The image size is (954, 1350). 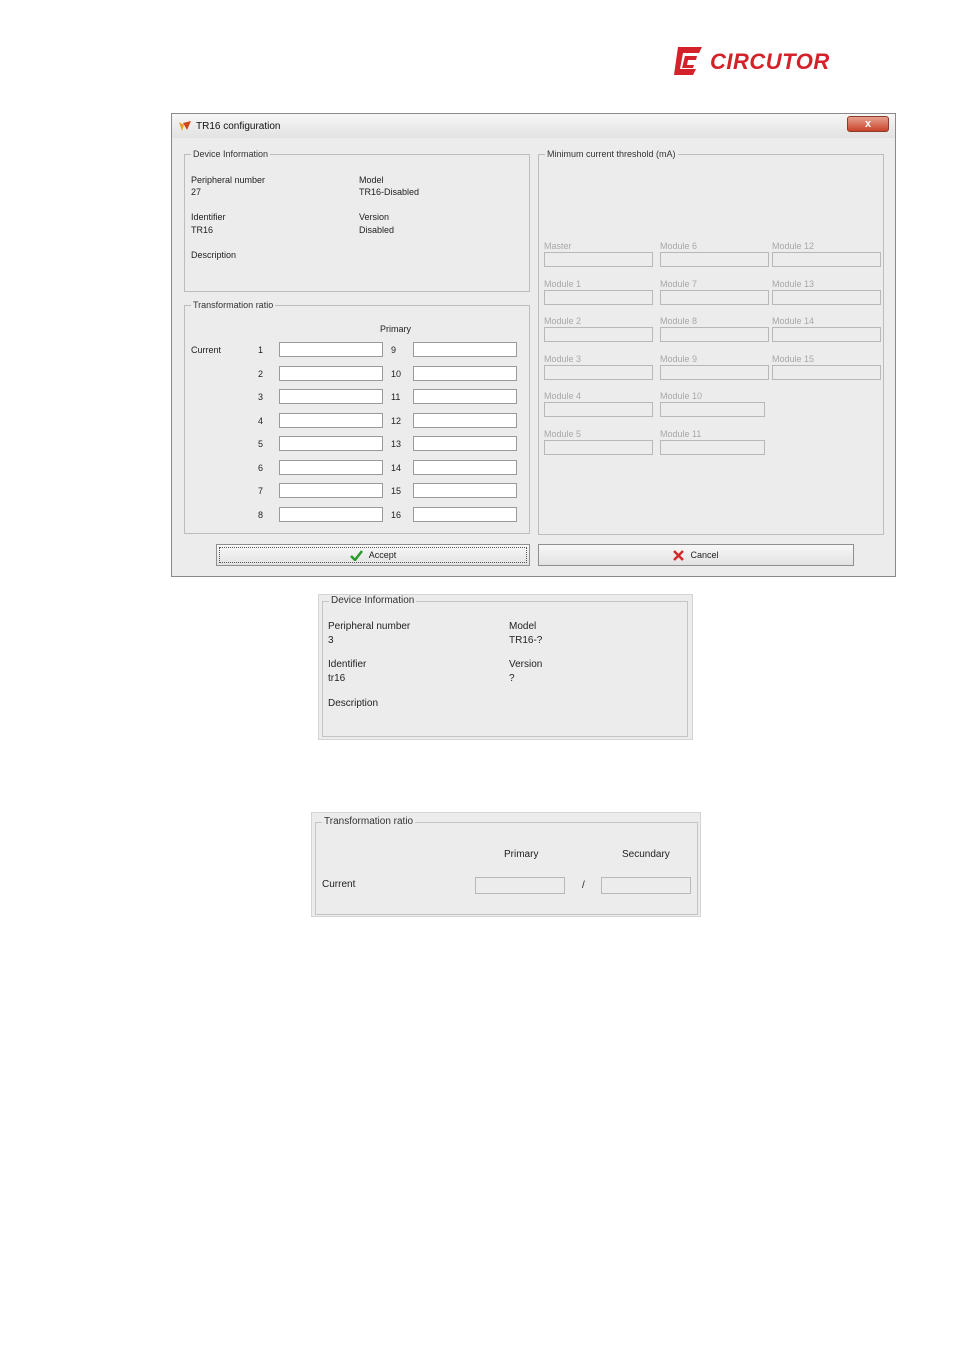 What do you see at coordinates (679, 556) in the screenshot?
I see `cross-icon` at bounding box center [679, 556].